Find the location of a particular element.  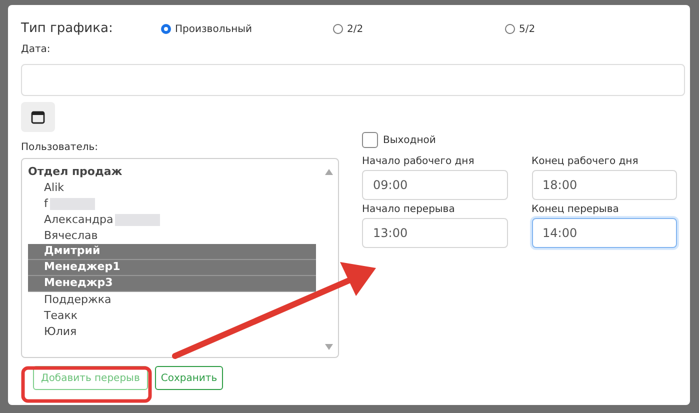

scroll-up-icon is located at coordinates (329, 172).